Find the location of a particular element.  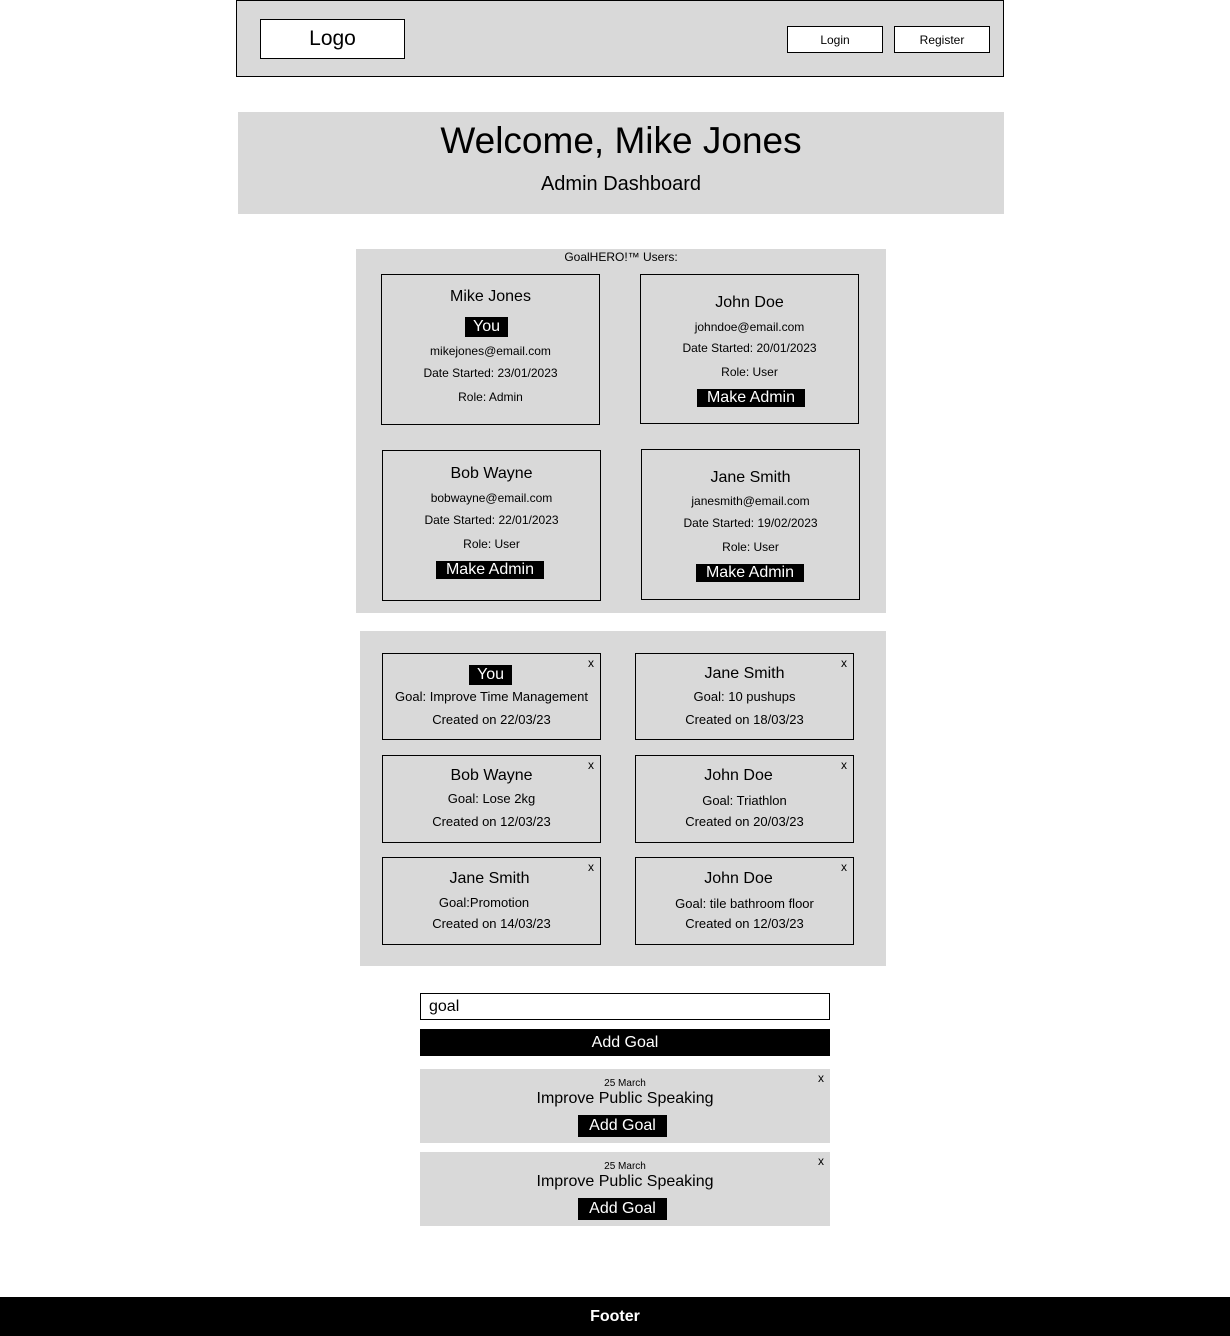

goal-created-date: Created on 18/03/23 is located at coordinates (744, 719).